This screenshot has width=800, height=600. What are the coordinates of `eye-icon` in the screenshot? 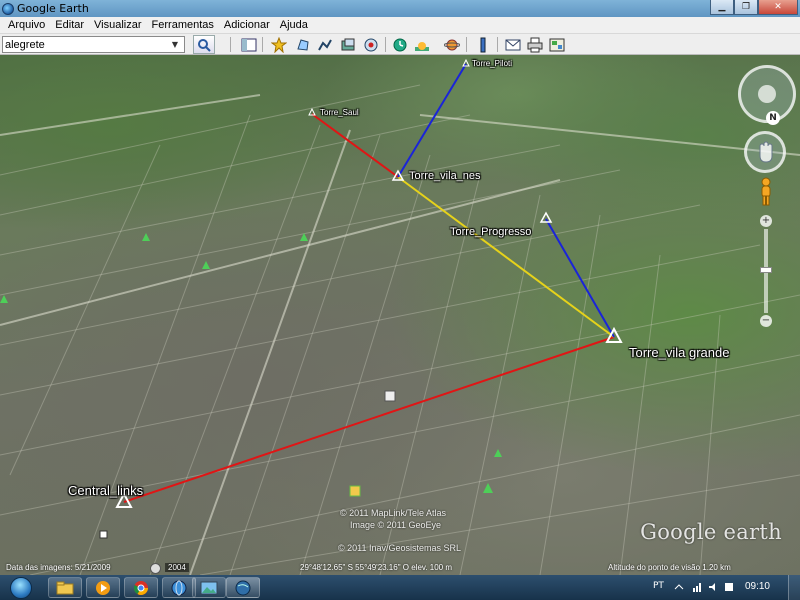 It's located at (767, 94).